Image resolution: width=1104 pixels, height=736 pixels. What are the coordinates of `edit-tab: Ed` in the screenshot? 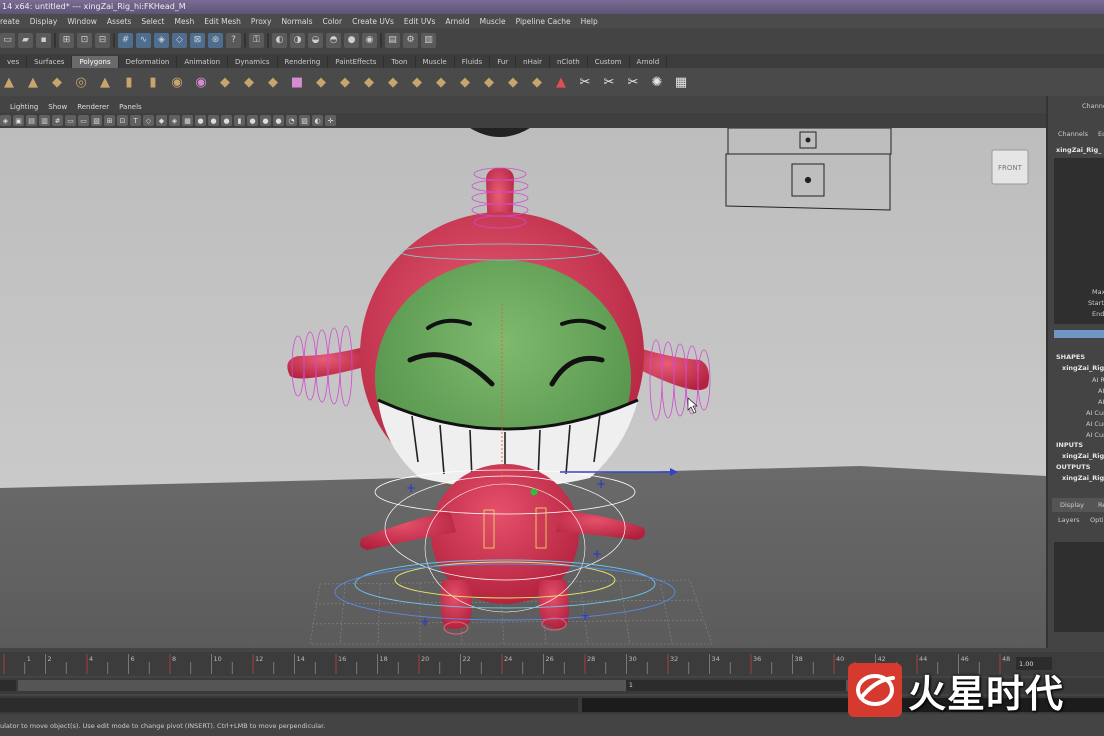 It's located at (1101, 134).